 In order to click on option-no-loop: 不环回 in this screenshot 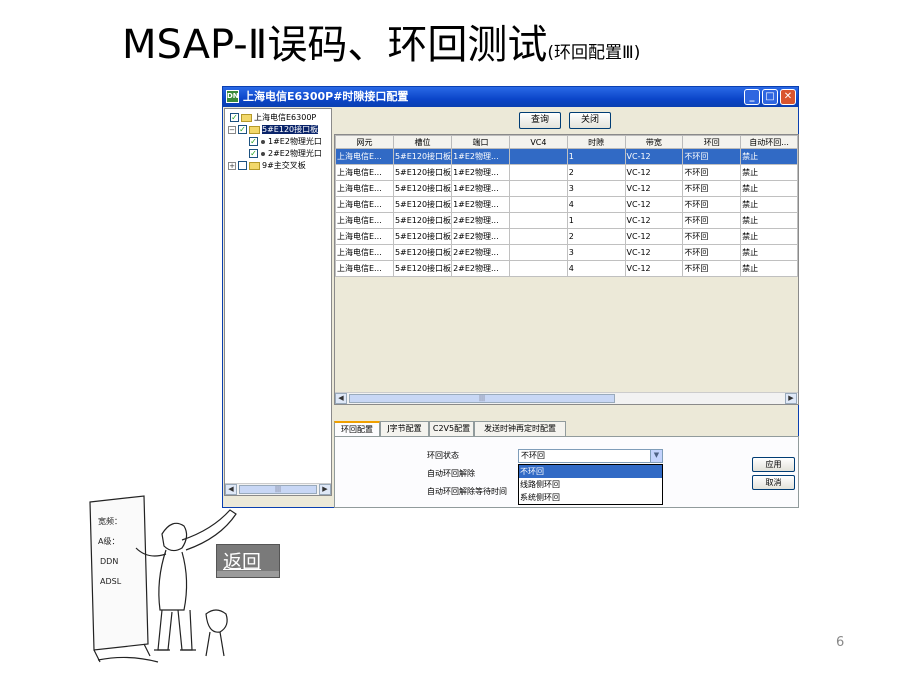, I will do `click(590, 471)`.